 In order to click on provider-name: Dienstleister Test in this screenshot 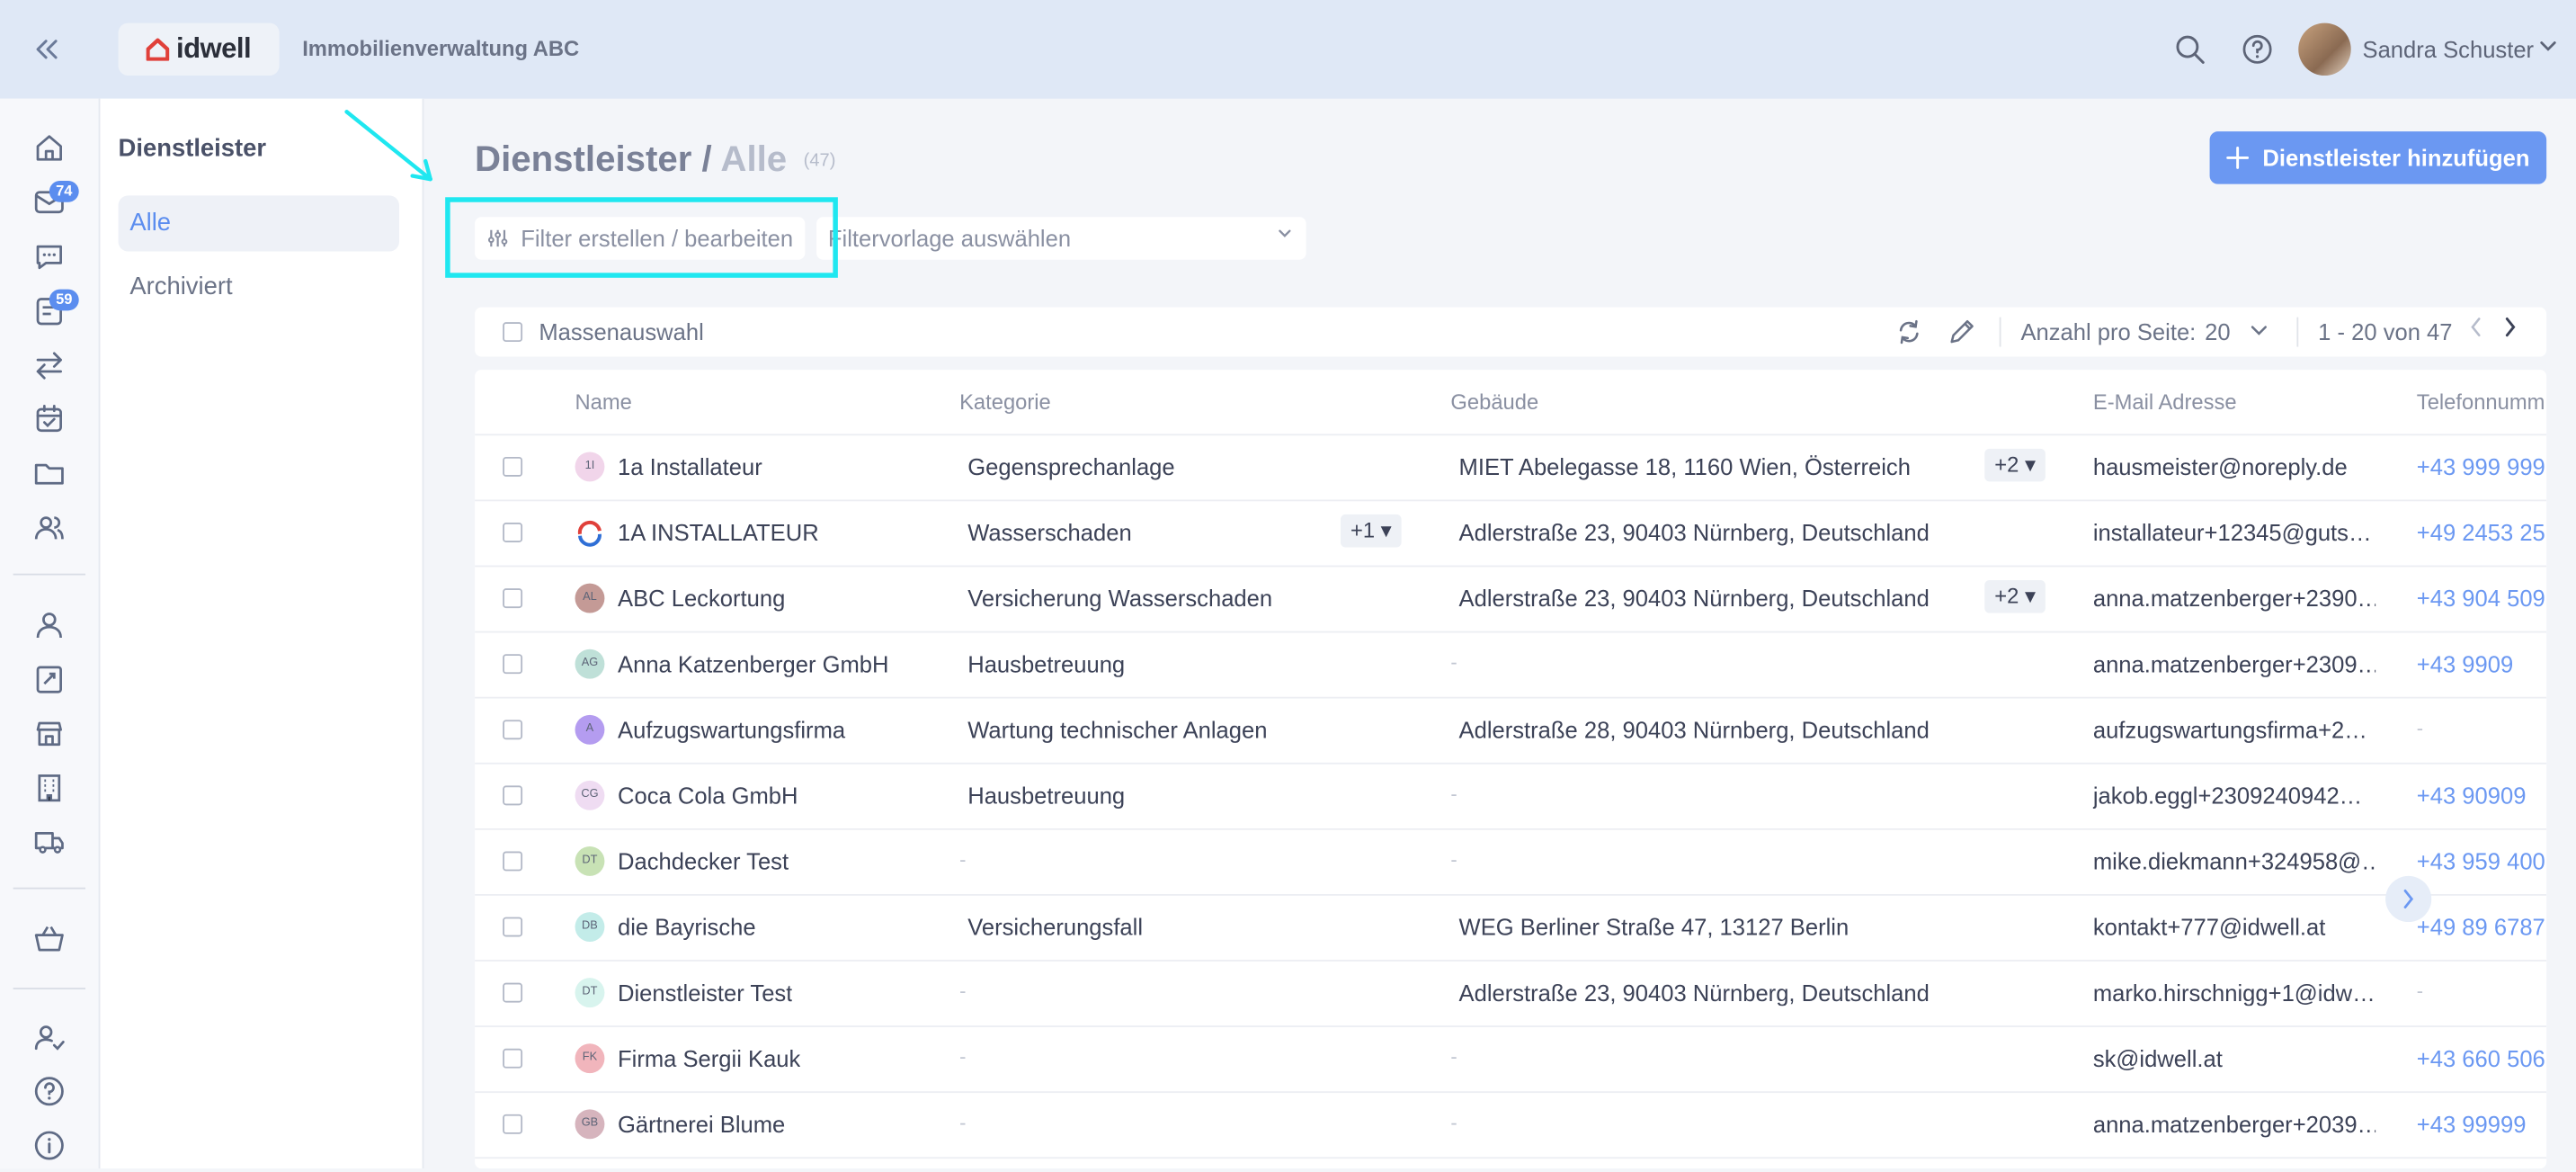, I will do `click(705, 993)`.